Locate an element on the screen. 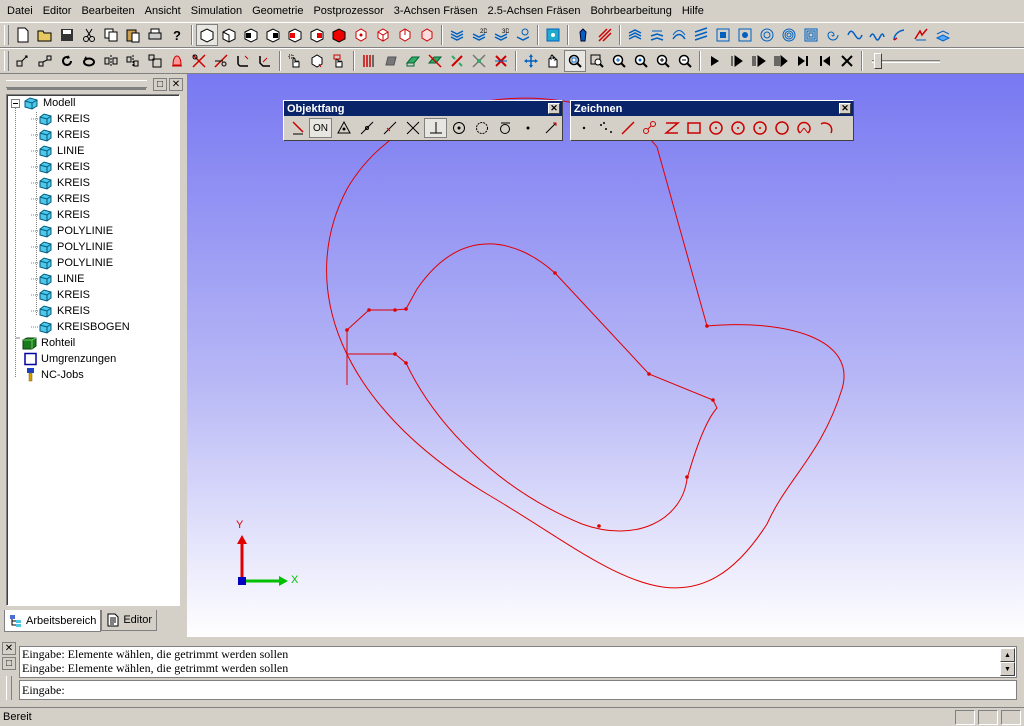  stop-x-icon is located at coordinates (847, 61).